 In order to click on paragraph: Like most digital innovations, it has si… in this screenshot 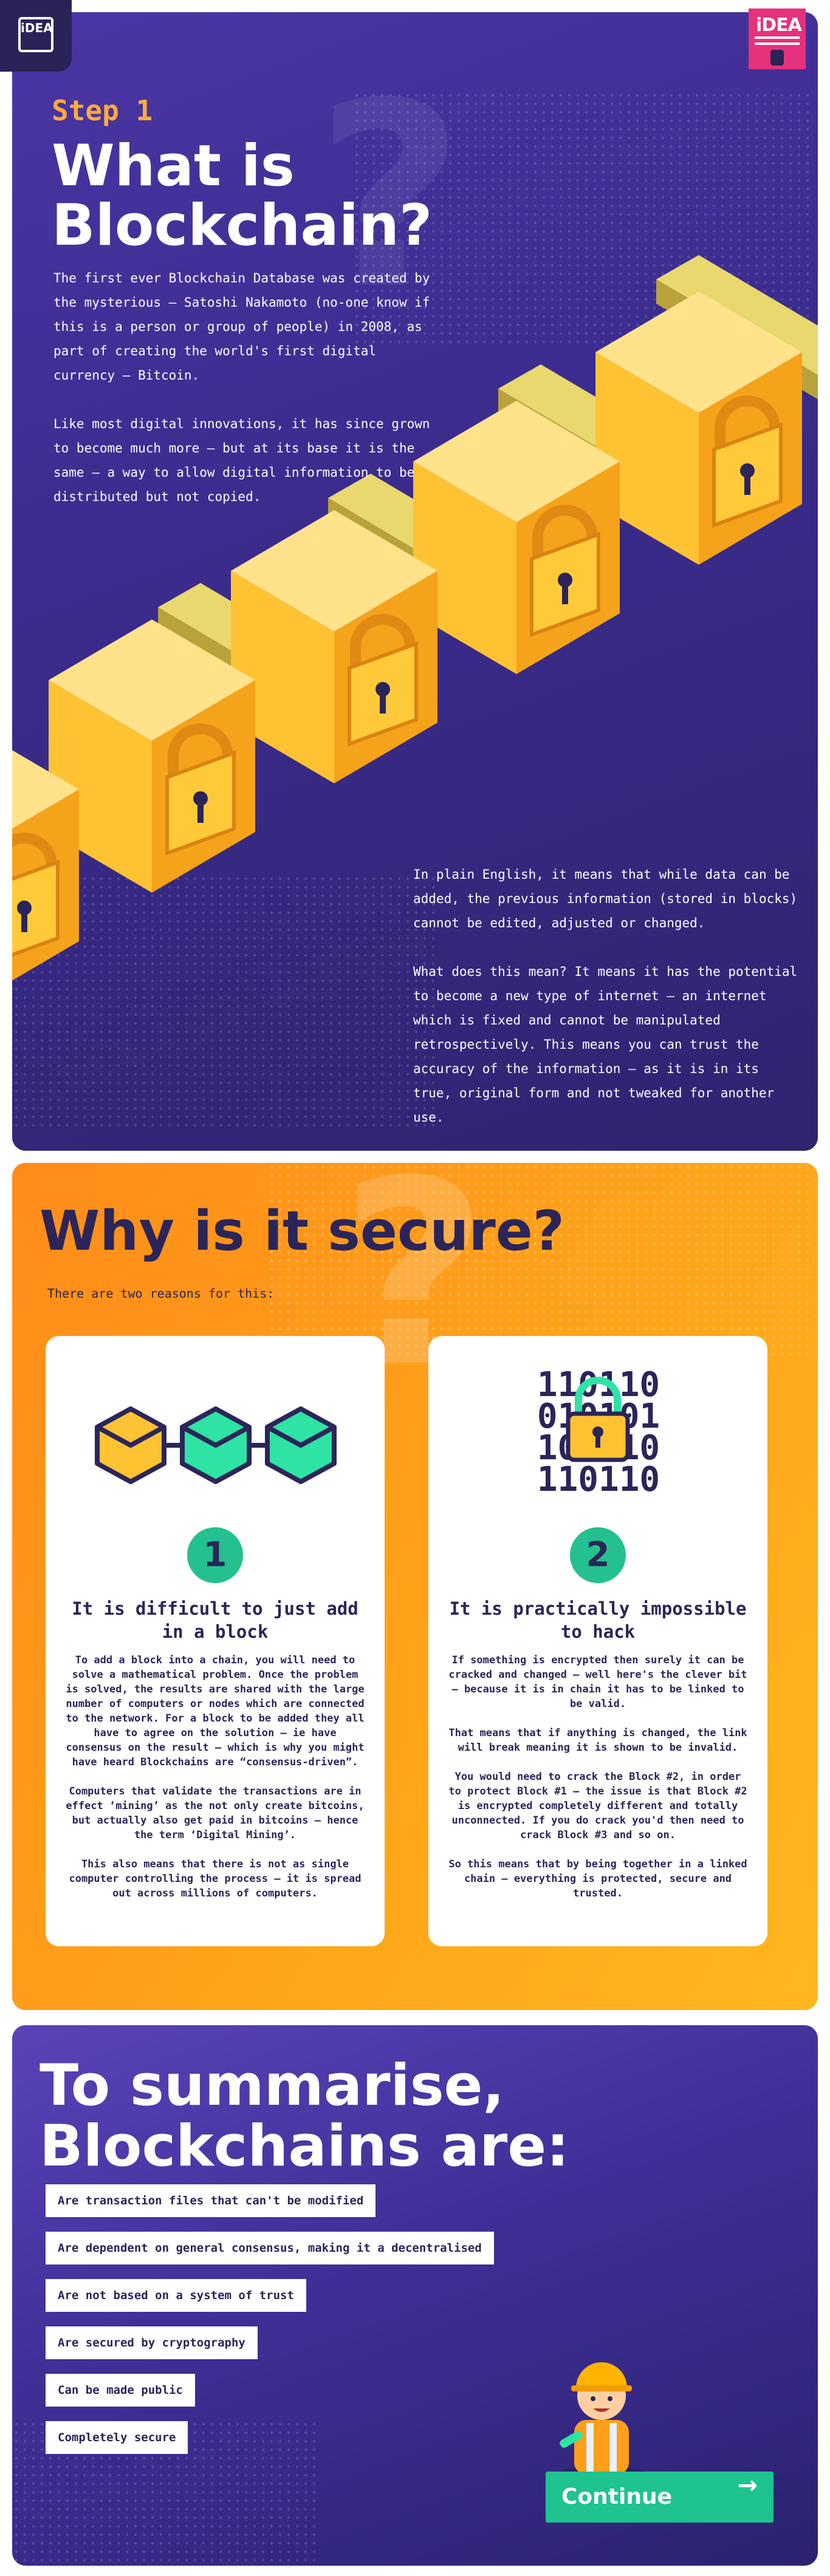, I will do `click(241, 461)`.